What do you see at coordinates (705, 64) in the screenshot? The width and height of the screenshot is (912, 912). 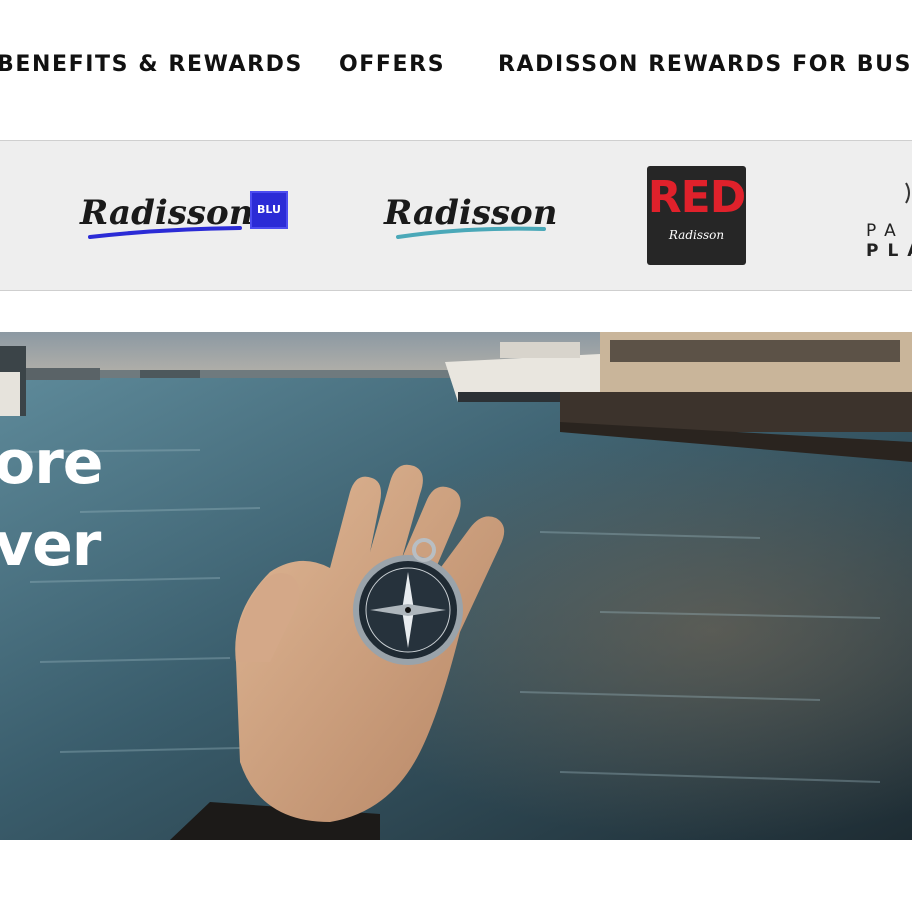 I see `nav-item-rewards-for-business: RADISSON REWARDS FOR BUSINESS` at bounding box center [705, 64].